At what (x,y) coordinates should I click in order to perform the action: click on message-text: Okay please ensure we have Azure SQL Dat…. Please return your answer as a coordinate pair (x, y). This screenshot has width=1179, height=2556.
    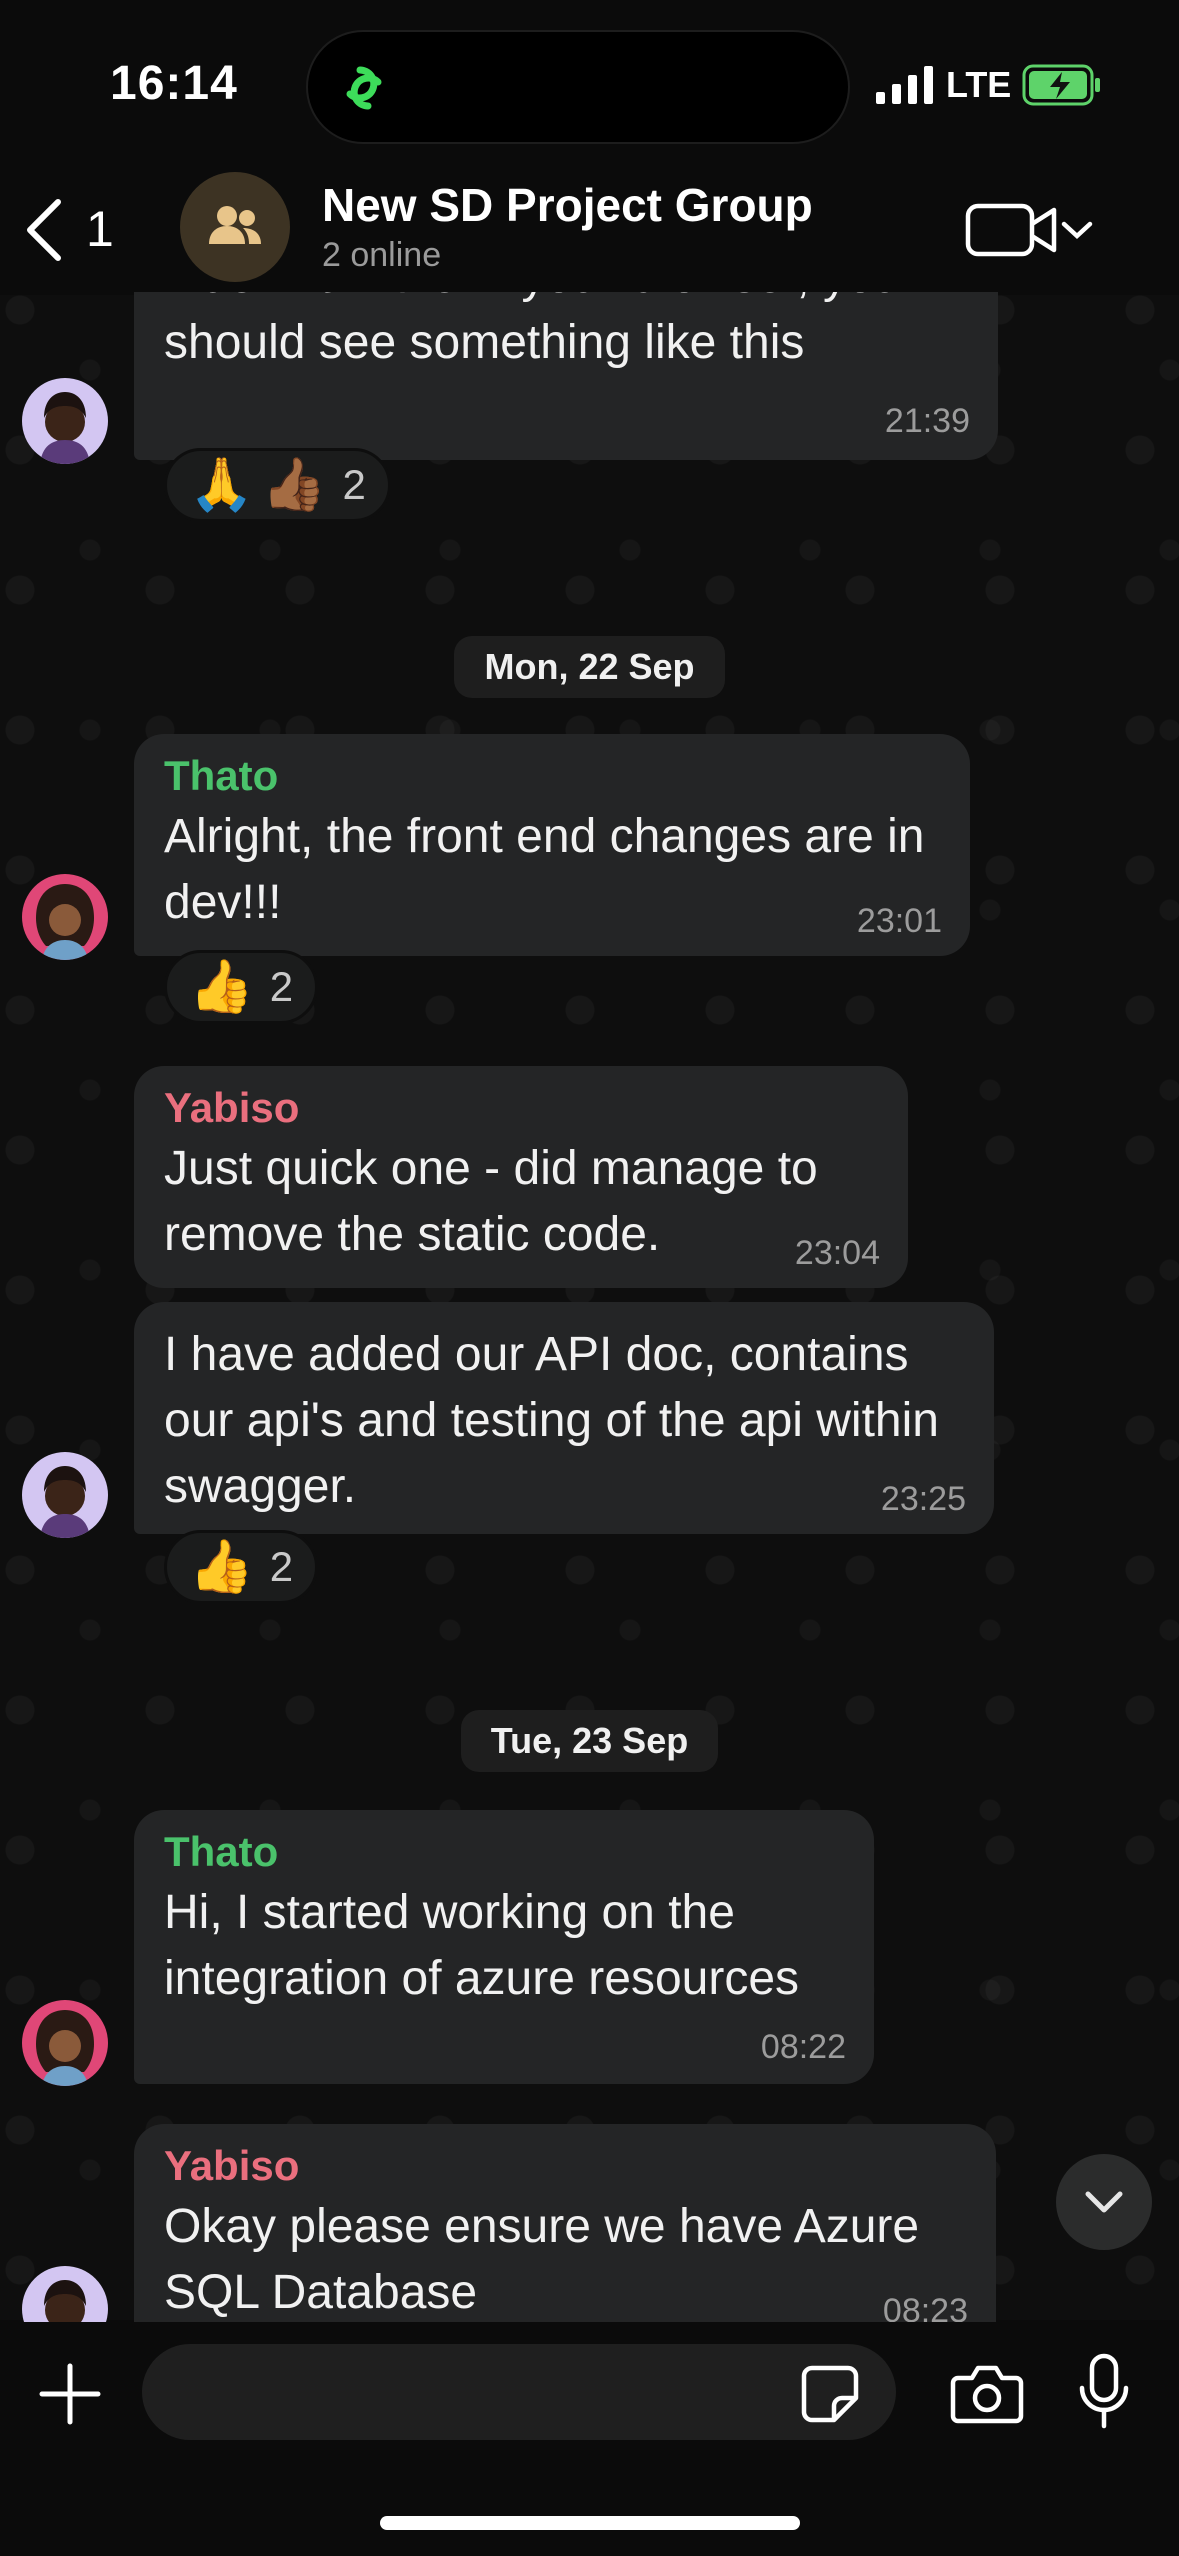
    Looking at the image, I should click on (542, 2259).